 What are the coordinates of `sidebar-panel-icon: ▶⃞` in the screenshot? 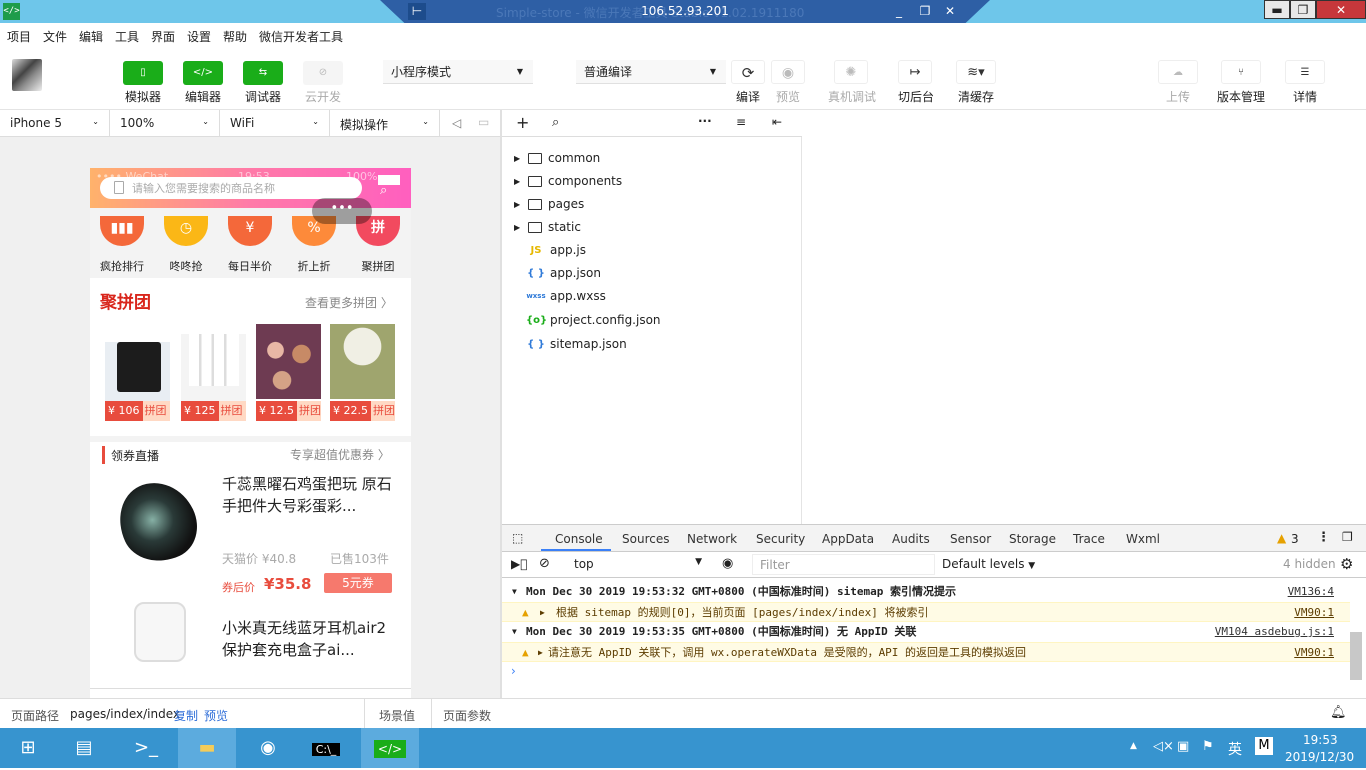 It's located at (519, 564).